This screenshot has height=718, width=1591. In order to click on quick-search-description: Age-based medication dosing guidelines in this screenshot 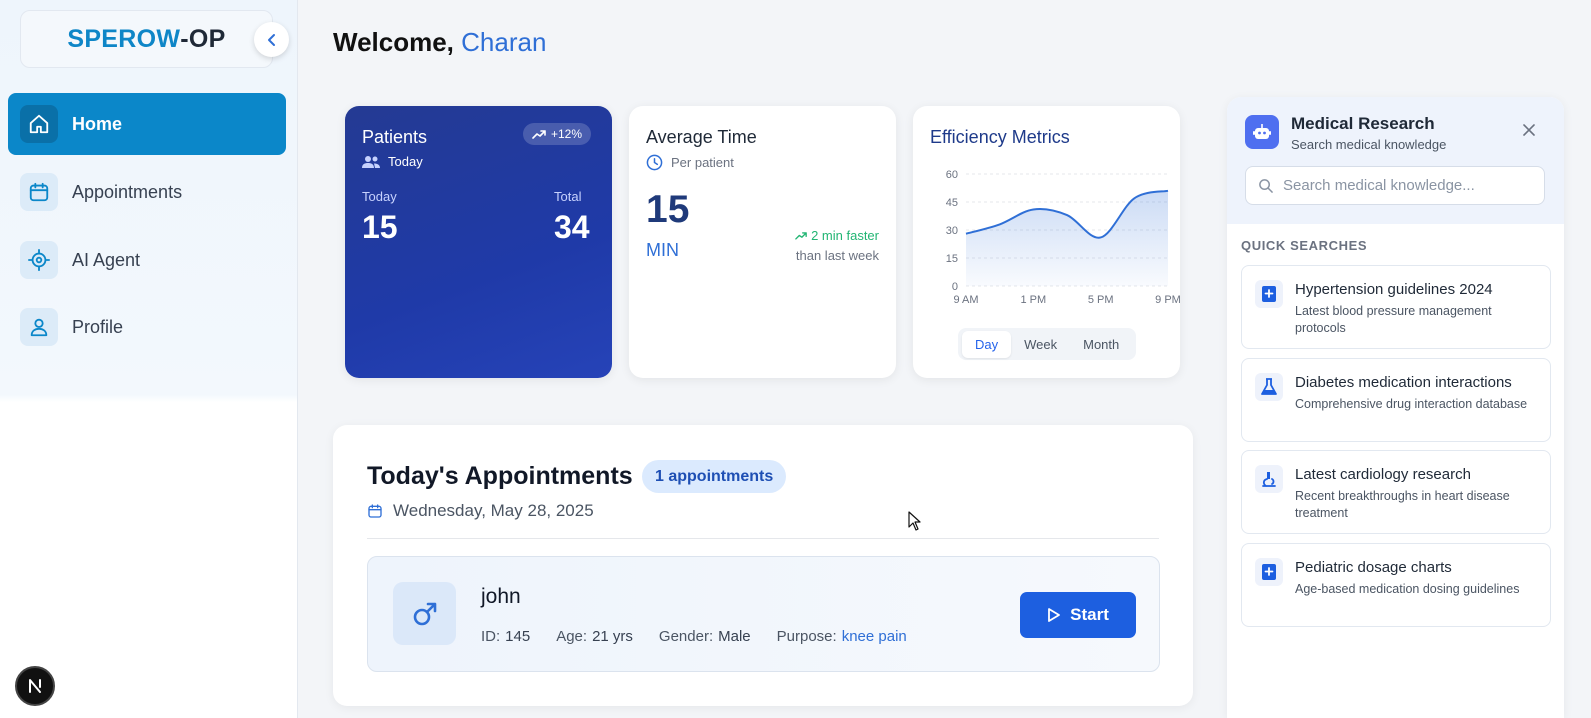, I will do `click(1407, 589)`.